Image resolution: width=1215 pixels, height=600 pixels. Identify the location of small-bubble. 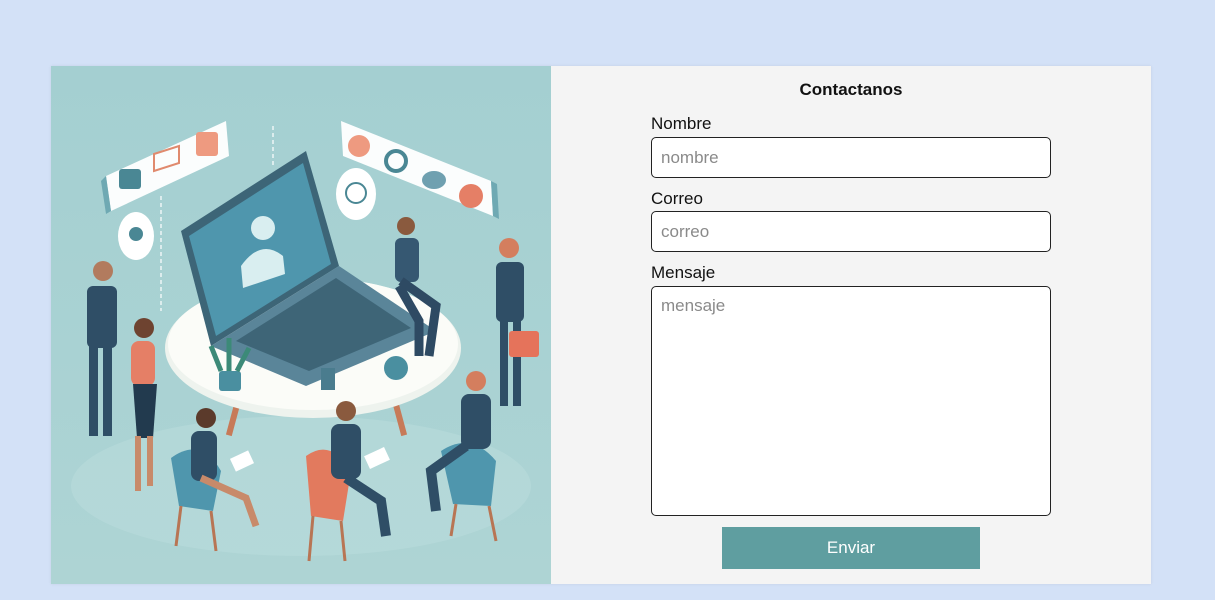
(136, 236).